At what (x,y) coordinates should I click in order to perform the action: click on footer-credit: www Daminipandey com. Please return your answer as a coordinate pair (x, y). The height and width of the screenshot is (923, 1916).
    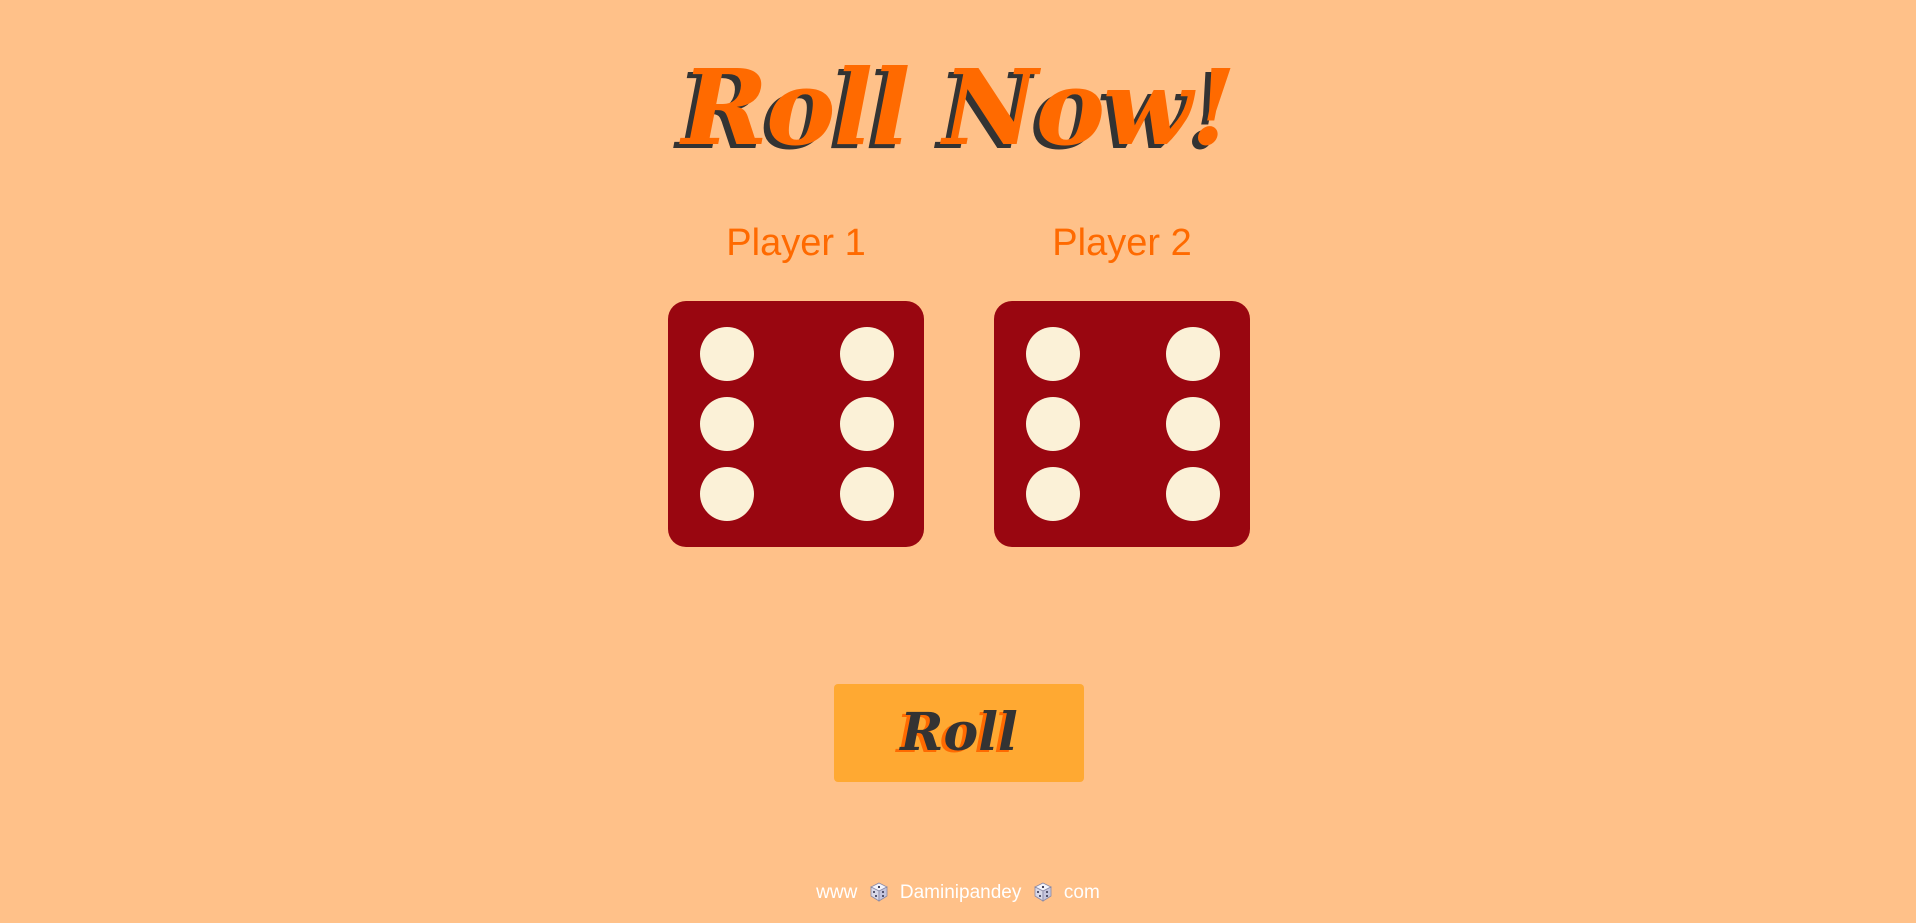
    Looking at the image, I should click on (958, 893).